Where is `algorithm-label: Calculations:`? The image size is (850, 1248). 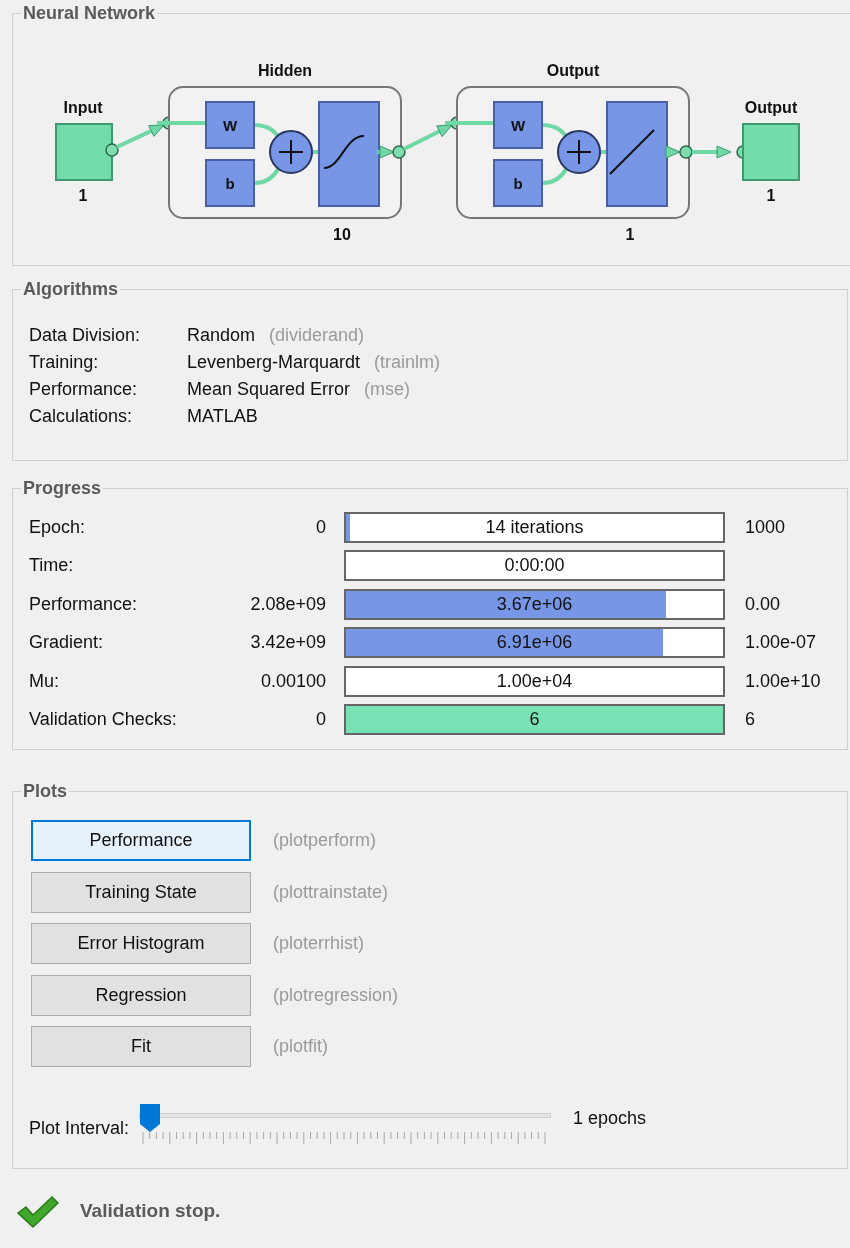
algorithm-label: Calculations: is located at coordinates (81, 416).